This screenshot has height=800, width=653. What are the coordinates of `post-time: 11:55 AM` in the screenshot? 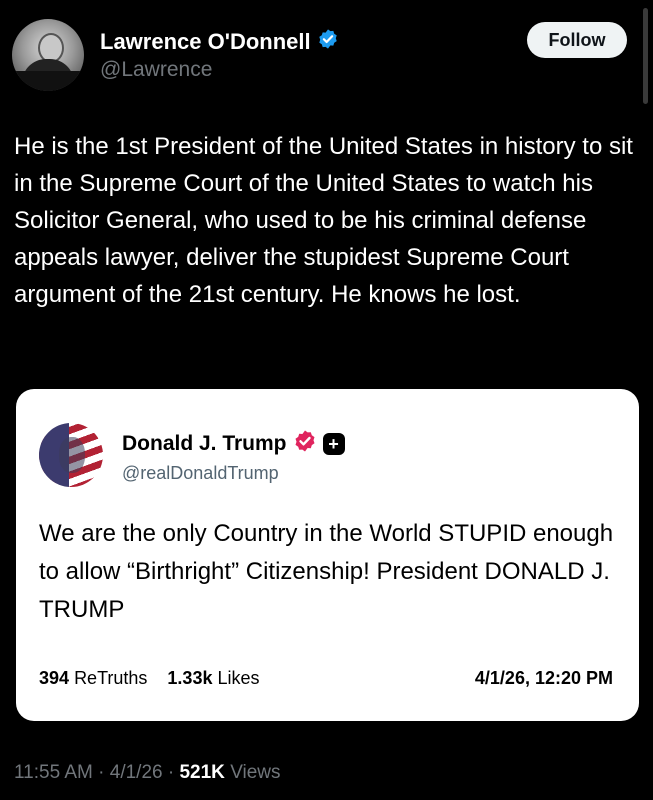 It's located at (53, 772).